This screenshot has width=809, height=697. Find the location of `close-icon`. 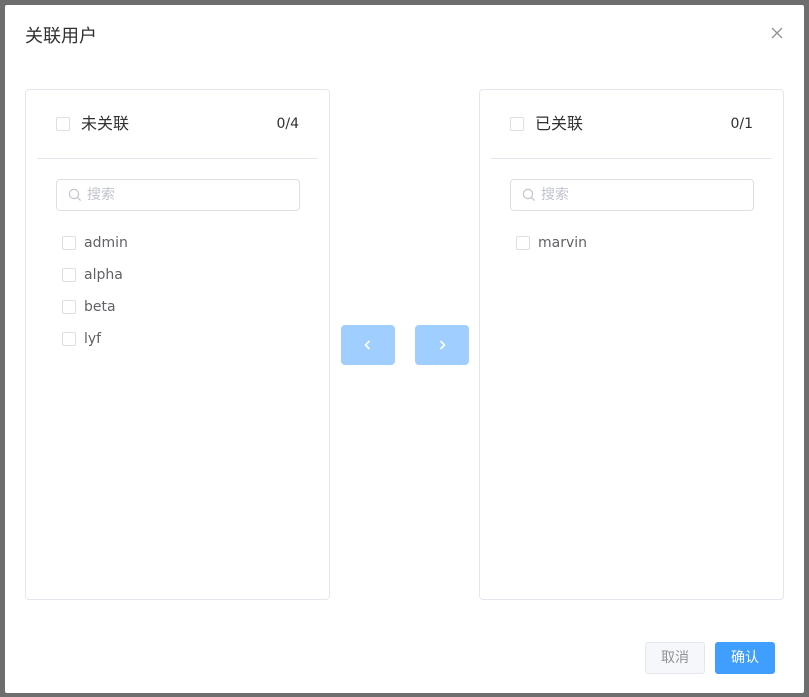

close-icon is located at coordinates (777, 33).